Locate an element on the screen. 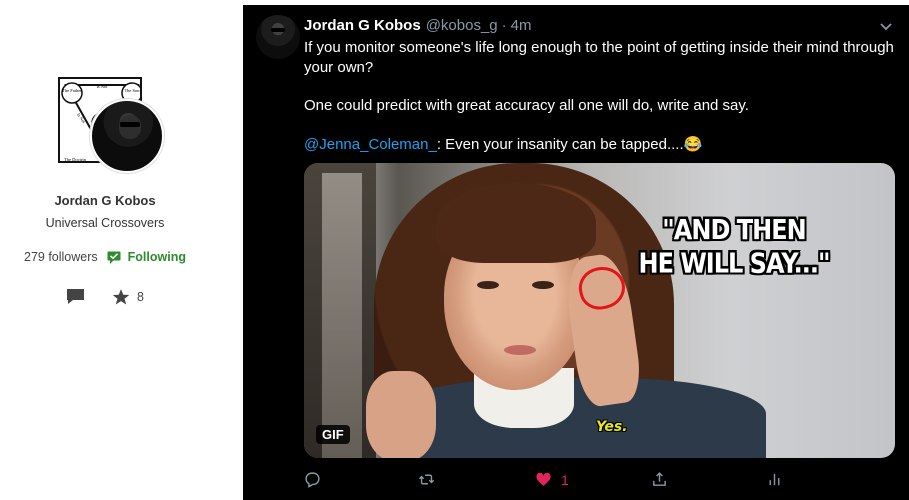  following-icon is located at coordinates (114, 257).